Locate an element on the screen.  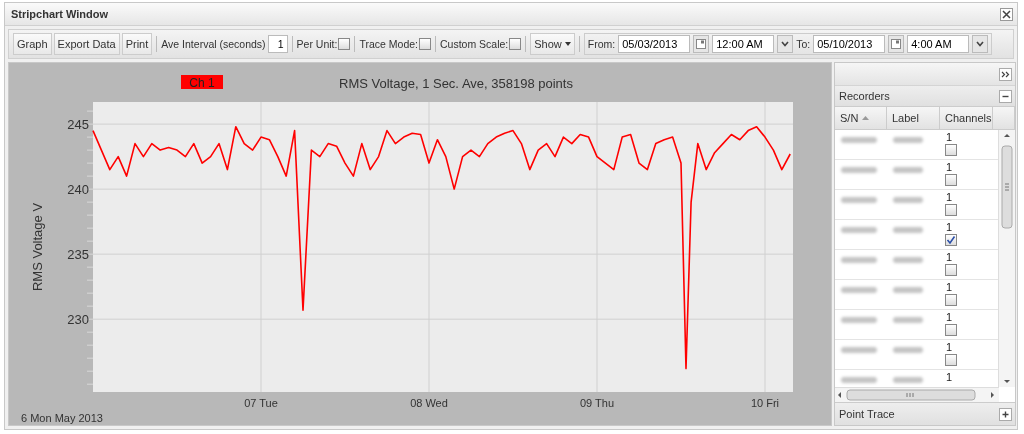
x-tick-label: 08 Wed is located at coordinates (429, 403).